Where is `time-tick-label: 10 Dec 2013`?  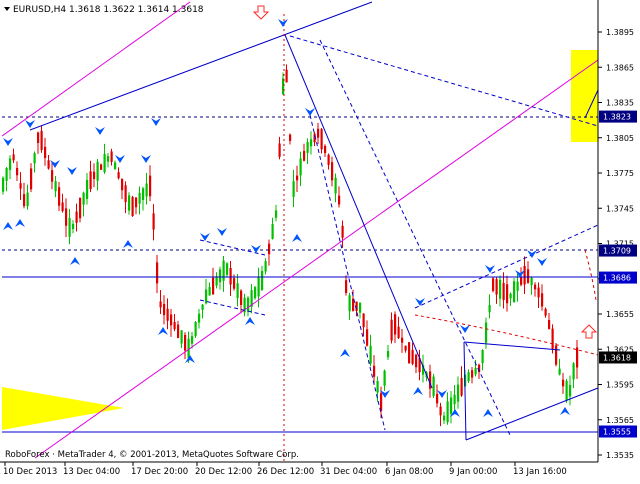
time-tick-label: 10 Dec 2013 is located at coordinates (30, 472).